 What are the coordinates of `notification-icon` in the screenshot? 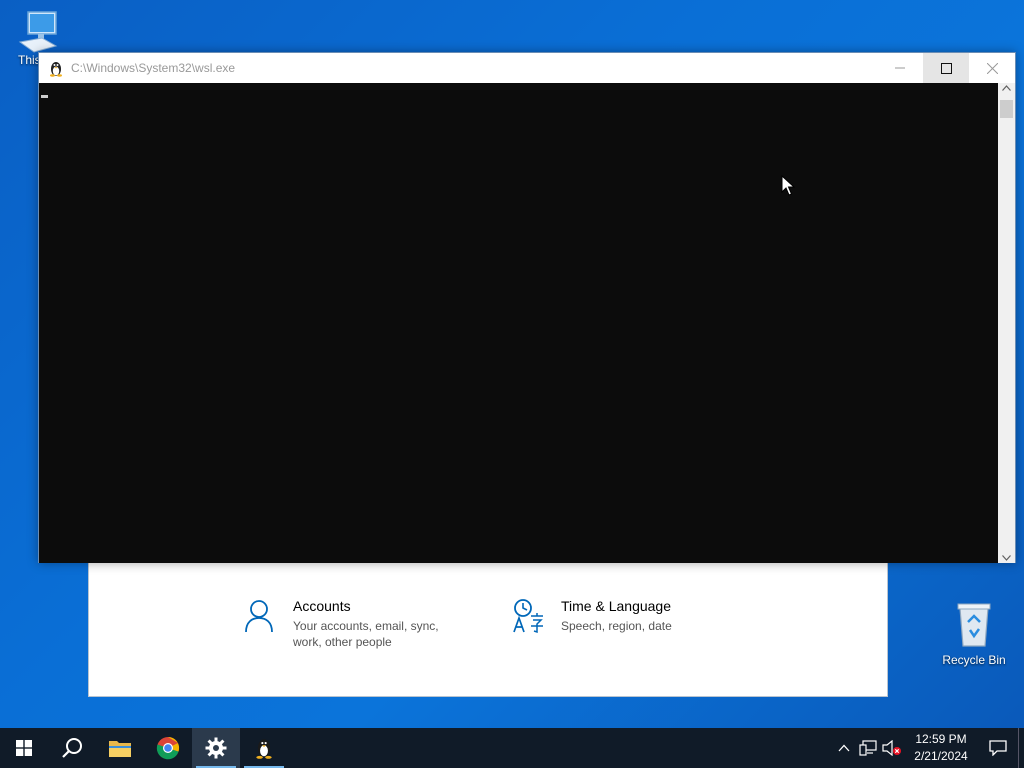 It's located at (998, 748).